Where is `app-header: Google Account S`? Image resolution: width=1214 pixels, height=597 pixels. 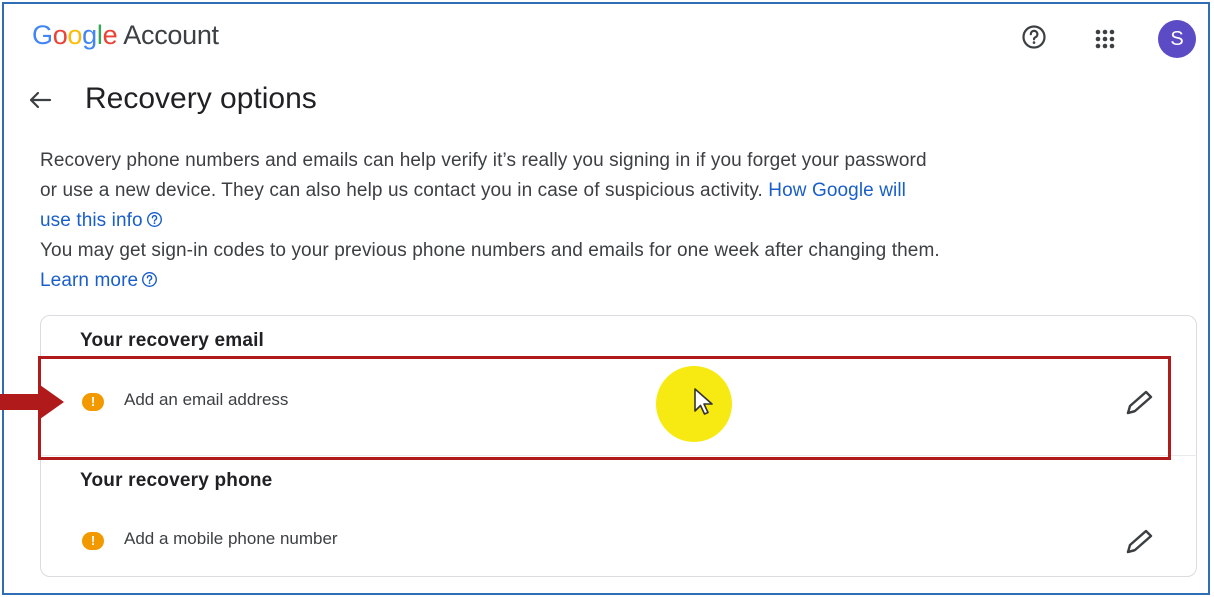
app-header: Google Account S is located at coordinates (607, 36).